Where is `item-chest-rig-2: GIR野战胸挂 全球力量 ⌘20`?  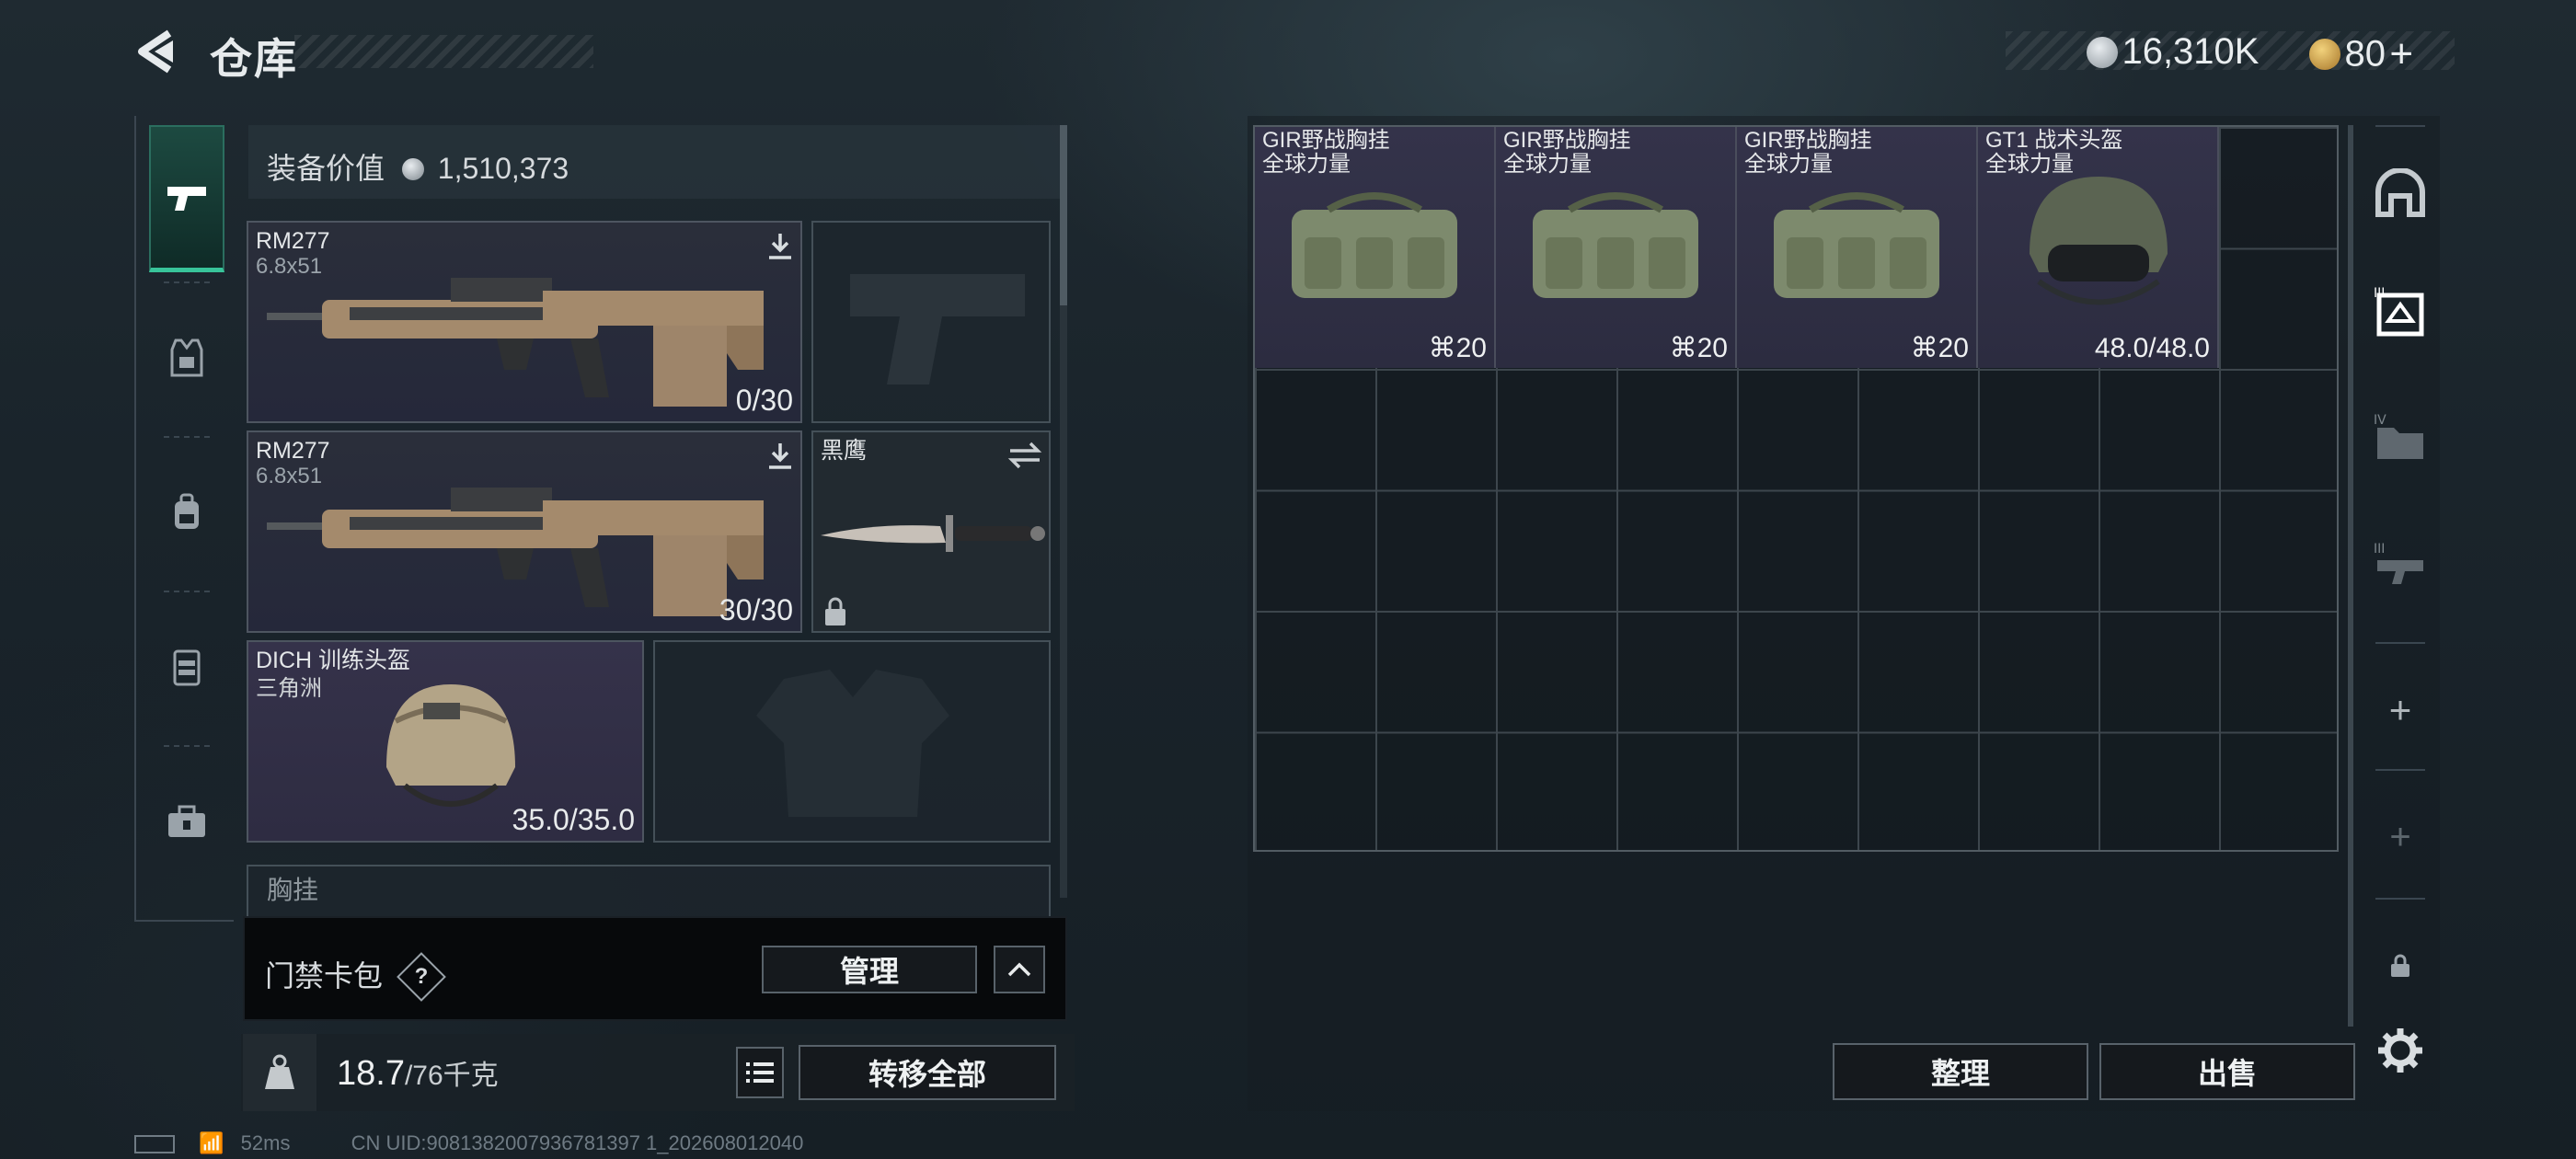
item-chest-rig-2: GIR野战胸挂 全球力量 ⌘20 is located at coordinates (1616, 247).